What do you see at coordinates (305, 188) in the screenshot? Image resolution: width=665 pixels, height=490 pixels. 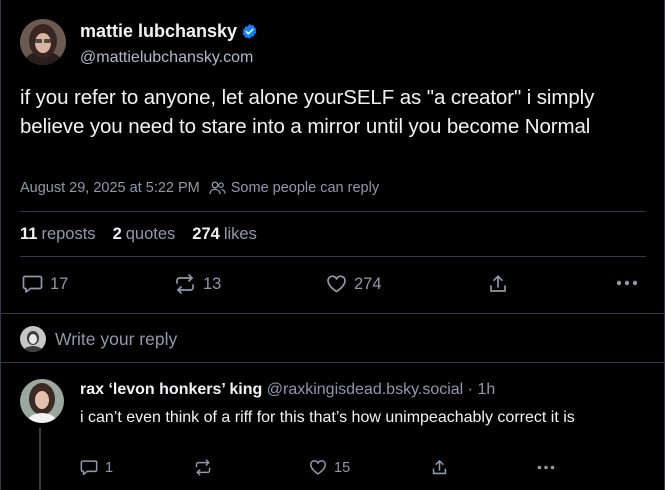 I see `reply-setting-label: Some people can reply` at bounding box center [305, 188].